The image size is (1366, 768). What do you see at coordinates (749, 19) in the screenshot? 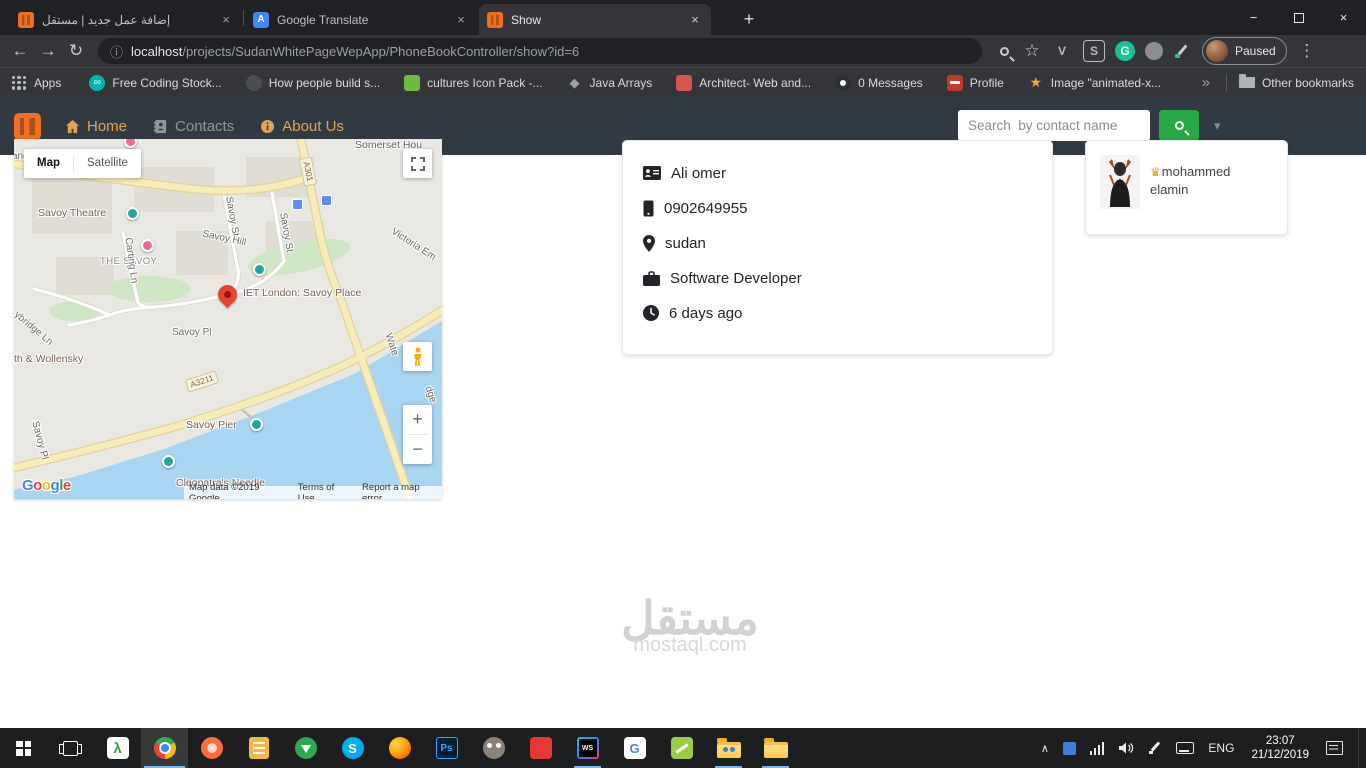
I see `new-tab-button: +` at bounding box center [749, 19].